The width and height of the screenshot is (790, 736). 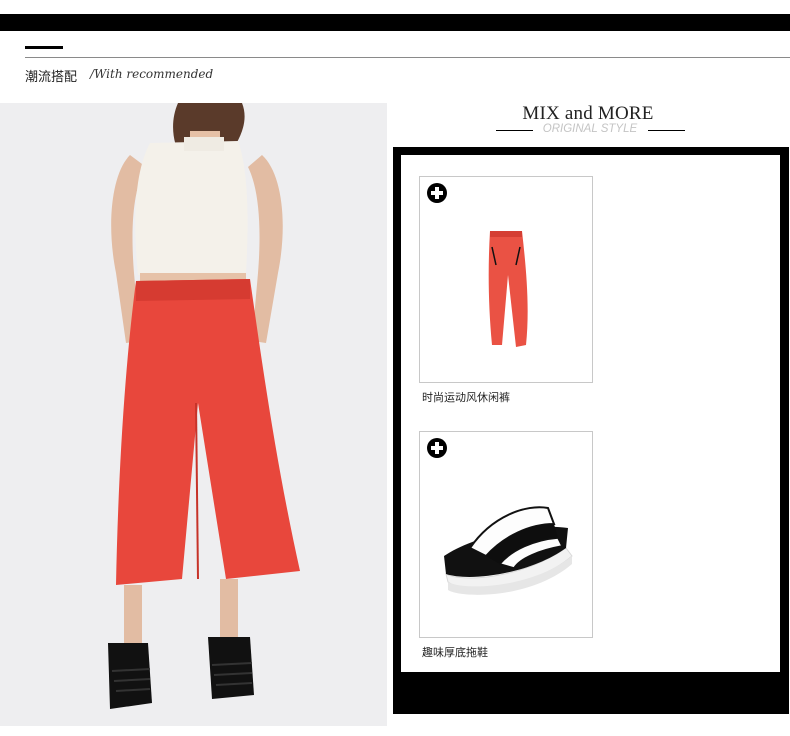 What do you see at coordinates (588, 113) in the screenshot?
I see `mix-title: MIX and MORE` at bounding box center [588, 113].